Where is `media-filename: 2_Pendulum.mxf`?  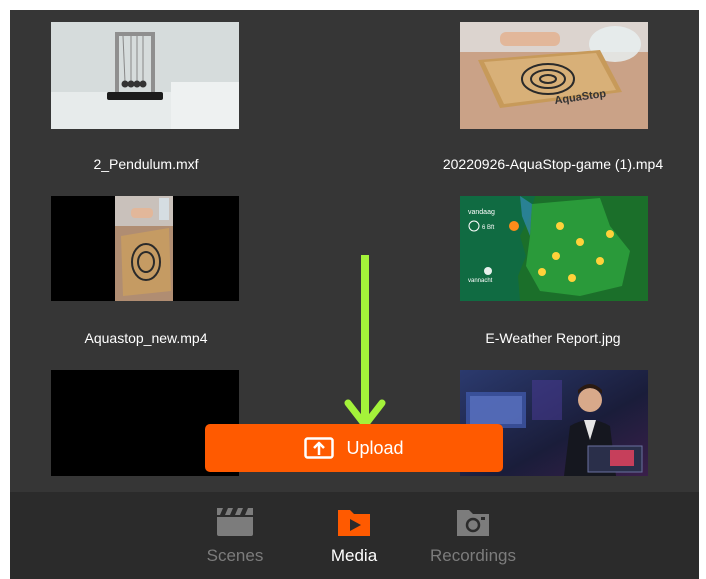 media-filename: 2_Pendulum.mxf is located at coordinates (146, 164).